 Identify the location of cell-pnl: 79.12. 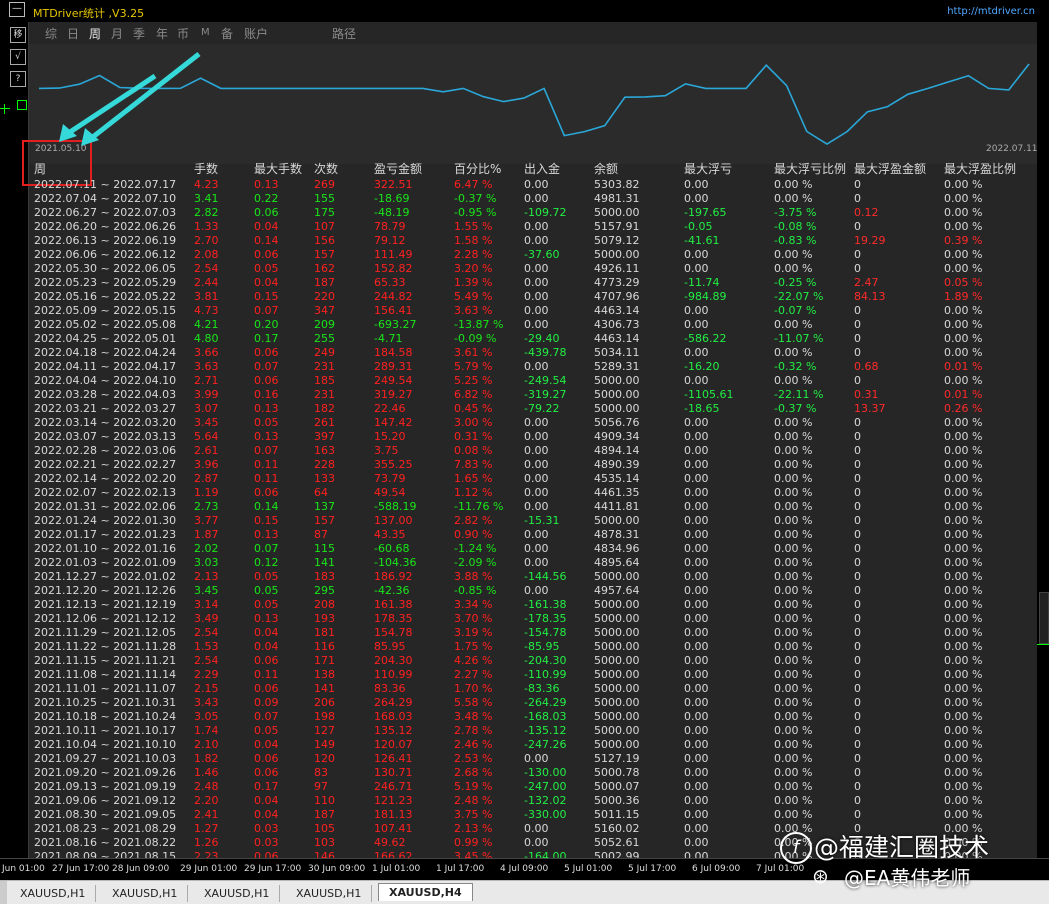
(390, 240).